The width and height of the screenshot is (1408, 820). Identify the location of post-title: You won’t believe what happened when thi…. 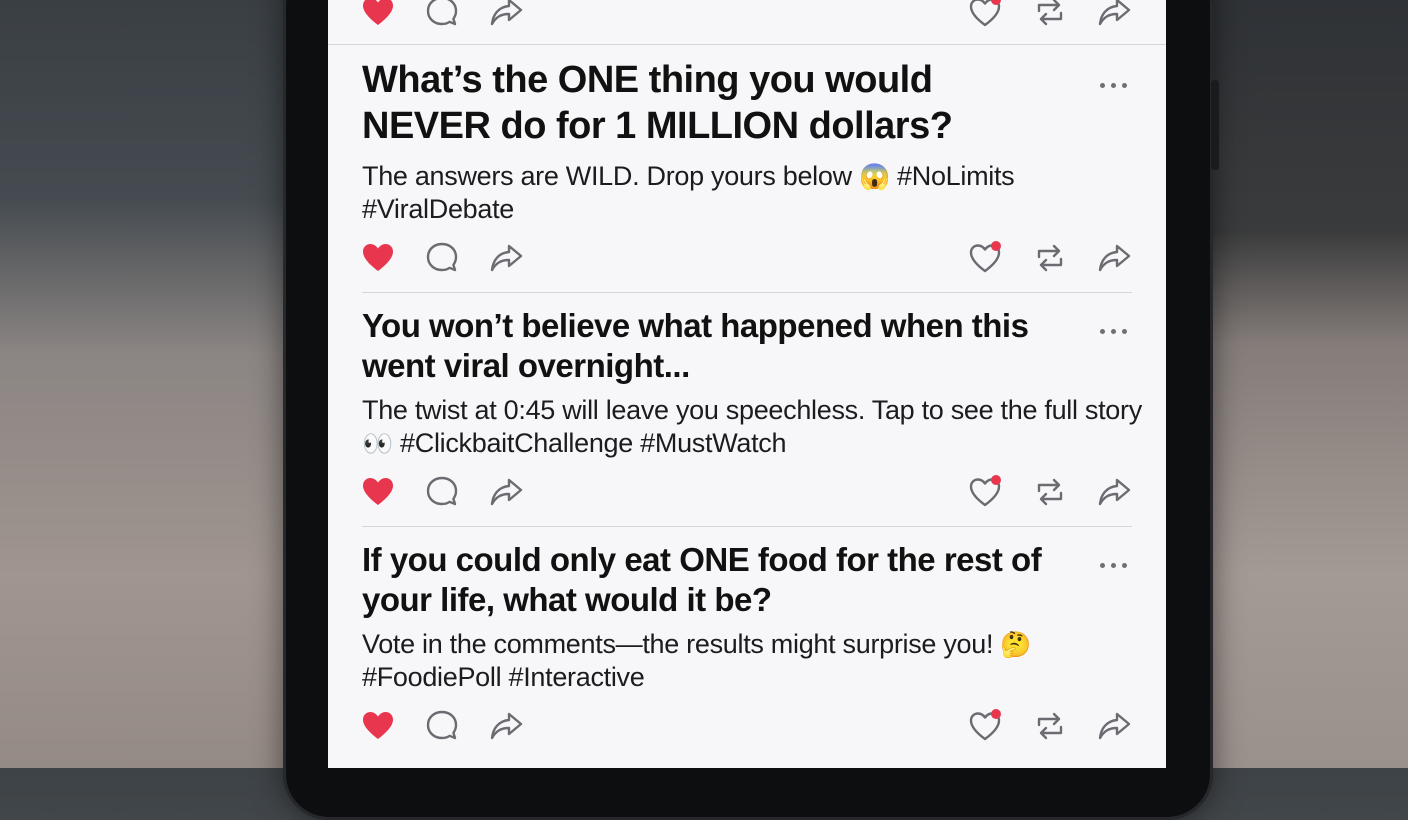
(695, 345).